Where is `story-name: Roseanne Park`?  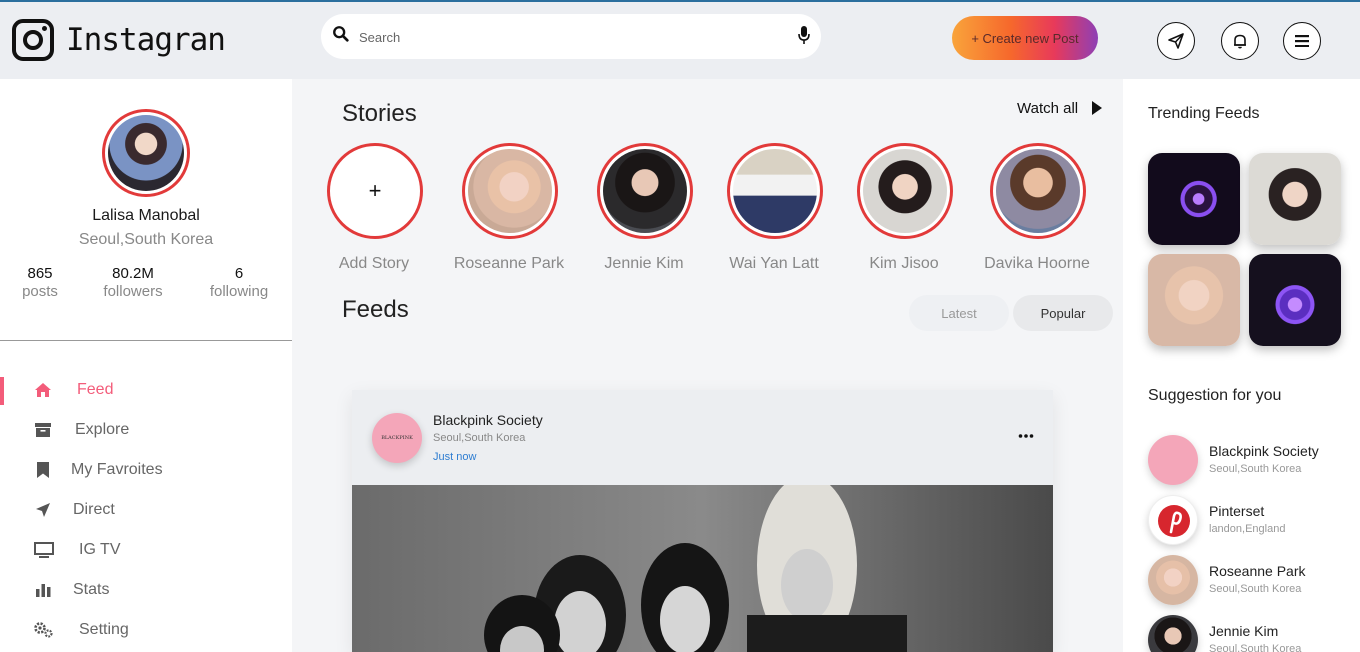 story-name: Roseanne Park is located at coordinates (509, 263).